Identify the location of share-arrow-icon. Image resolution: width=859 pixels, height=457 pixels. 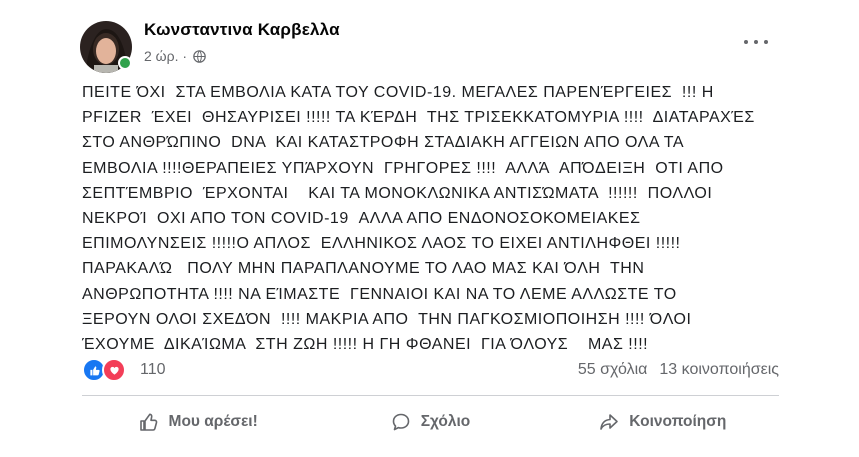
(609, 422).